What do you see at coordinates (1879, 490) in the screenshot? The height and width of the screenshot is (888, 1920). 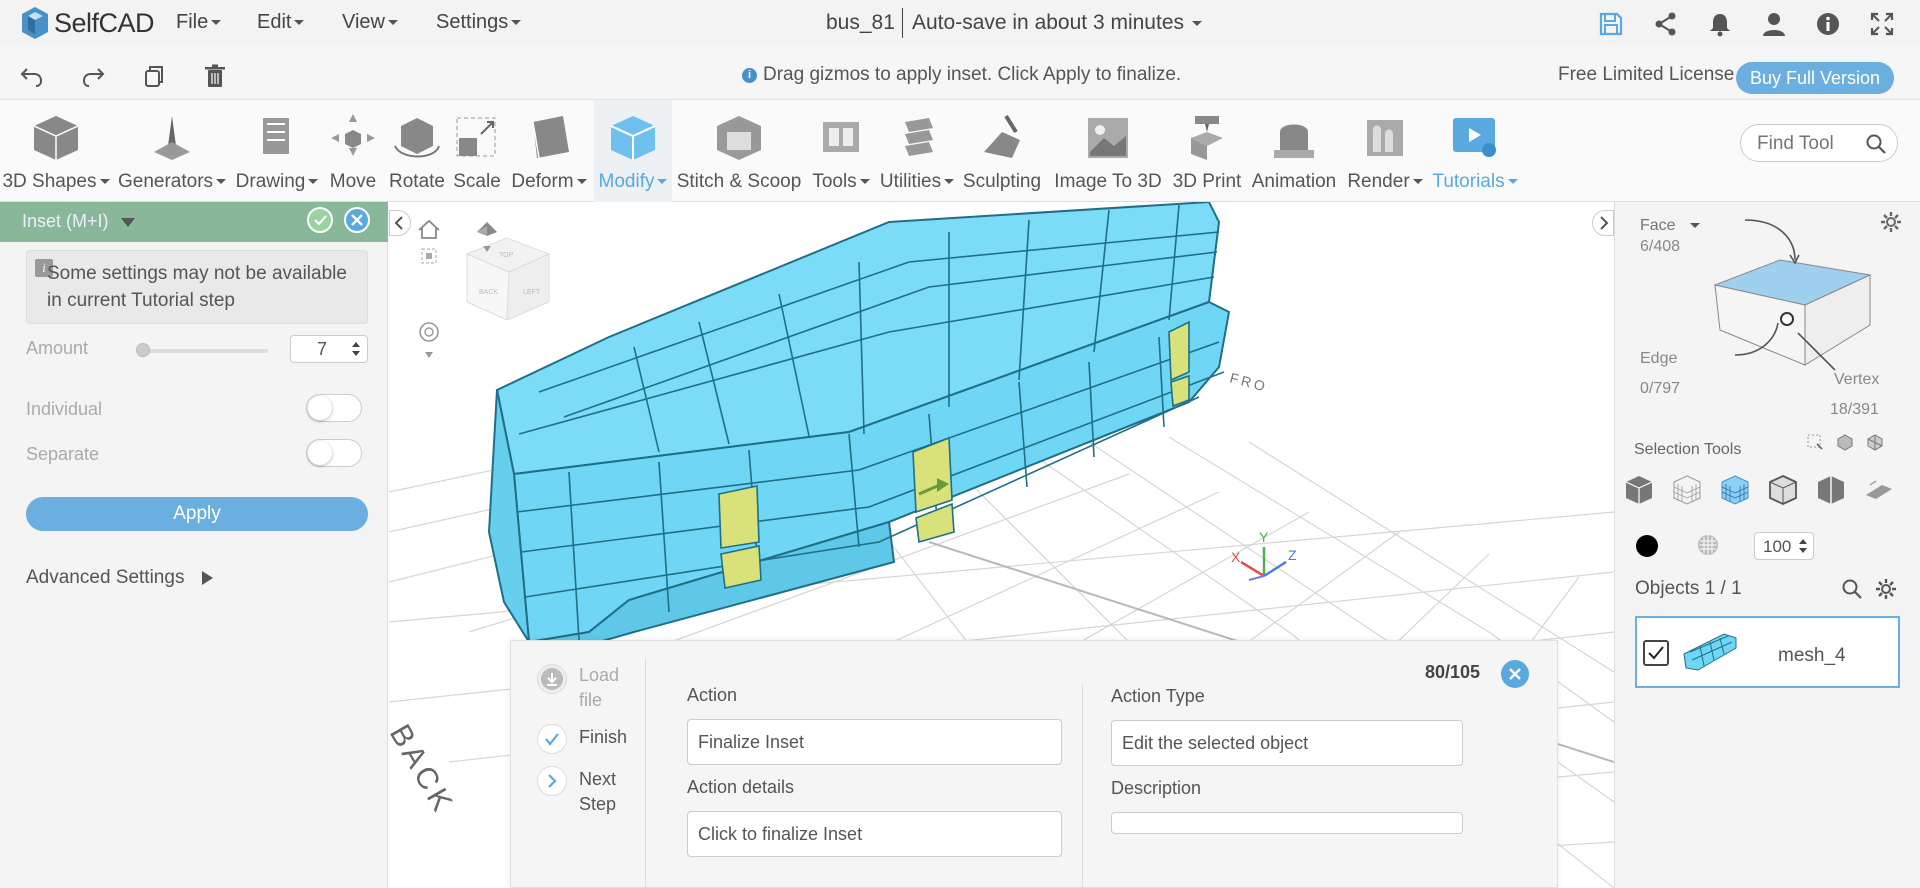 I see `section-view-icon` at bounding box center [1879, 490].